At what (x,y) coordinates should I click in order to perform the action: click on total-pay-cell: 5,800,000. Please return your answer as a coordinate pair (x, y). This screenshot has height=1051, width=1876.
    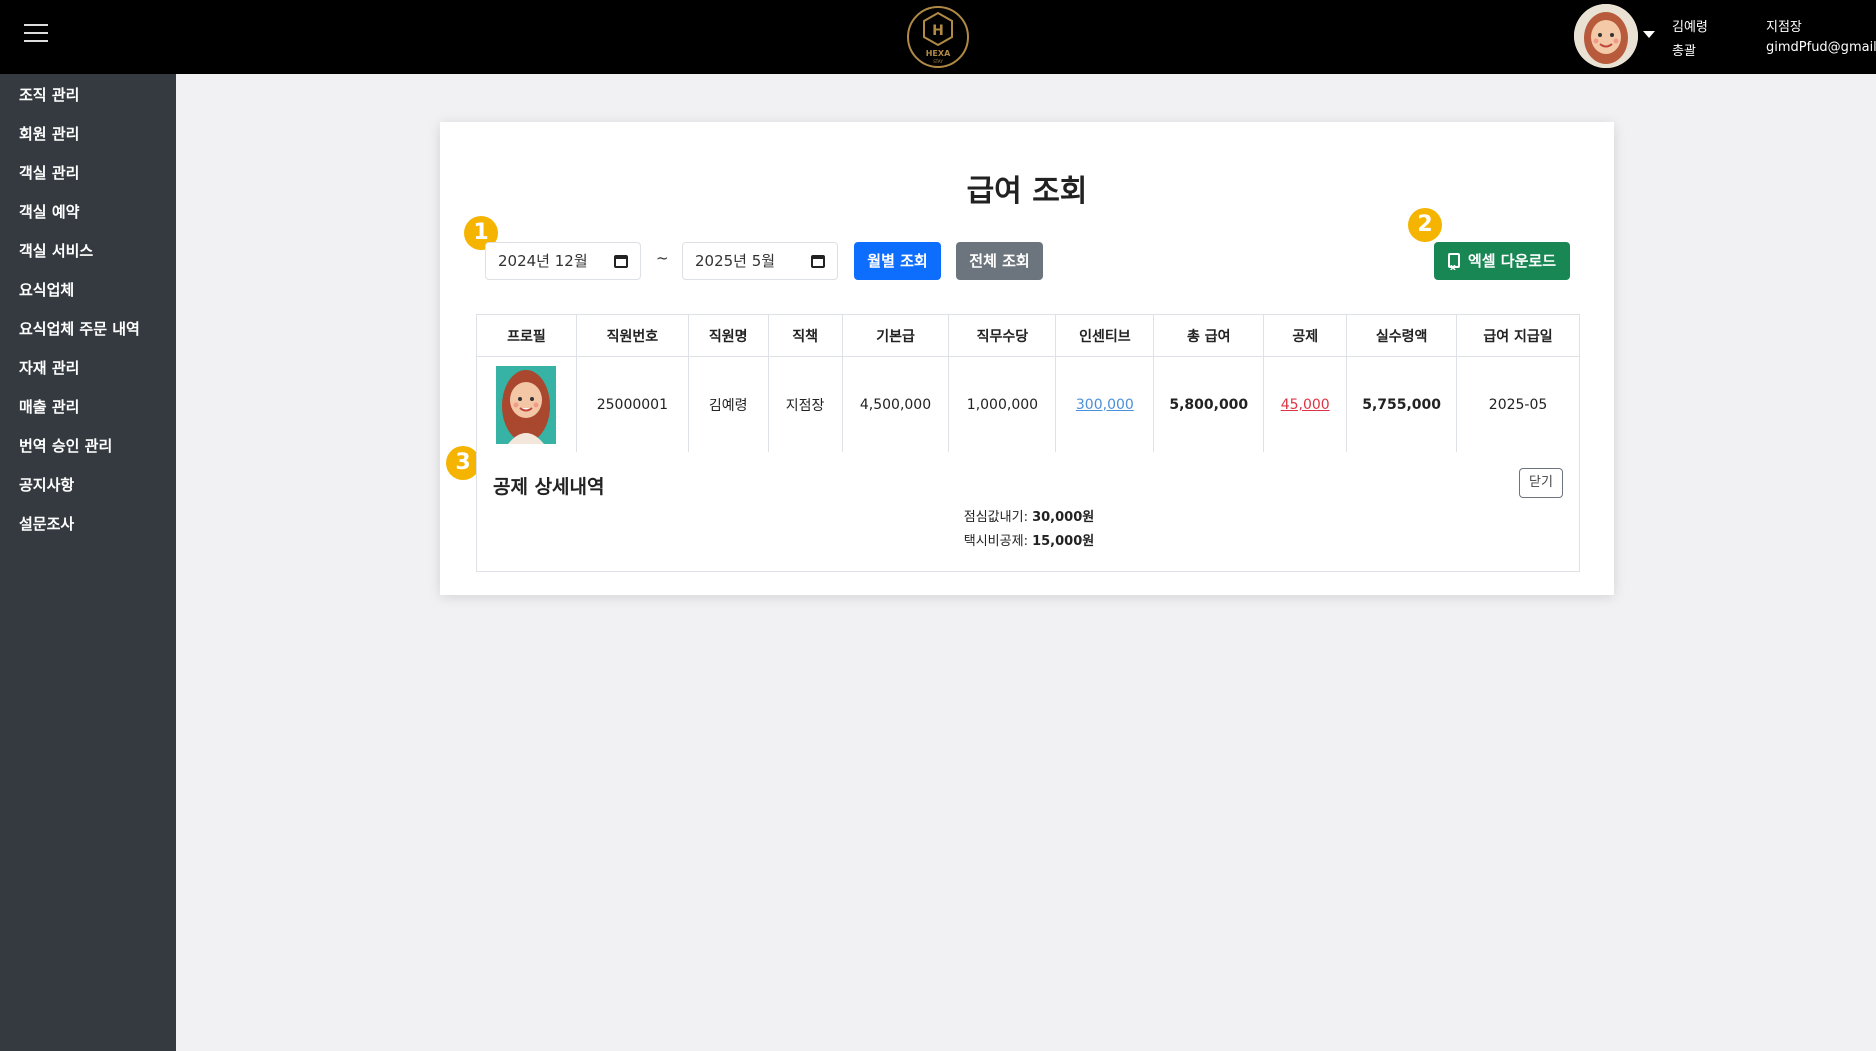
    Looking at the image, I should click on (1209, 404).